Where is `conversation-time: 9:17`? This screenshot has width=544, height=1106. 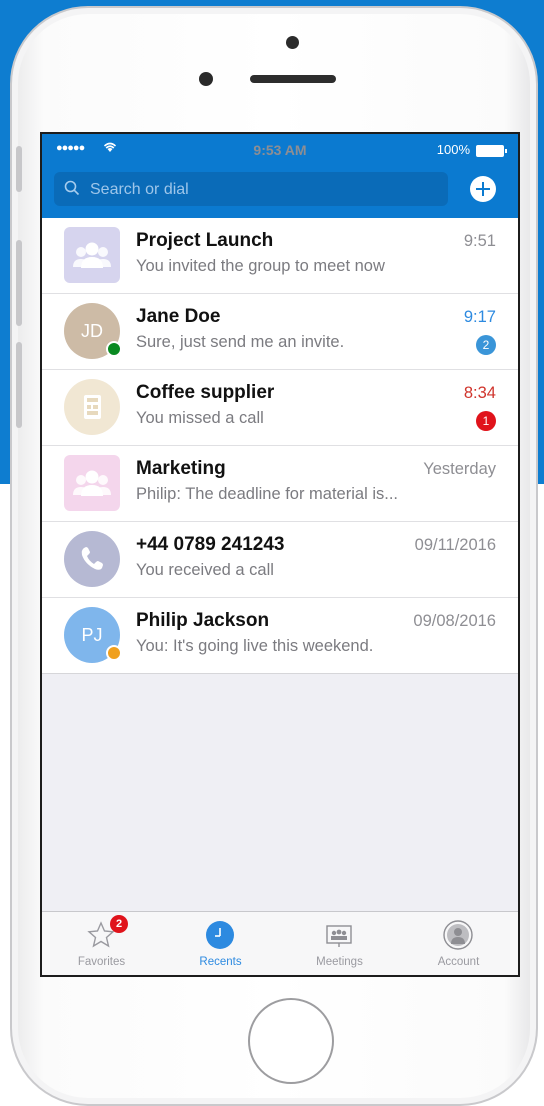
conversation-time: 9:17 is located at coordinates (479, 317).